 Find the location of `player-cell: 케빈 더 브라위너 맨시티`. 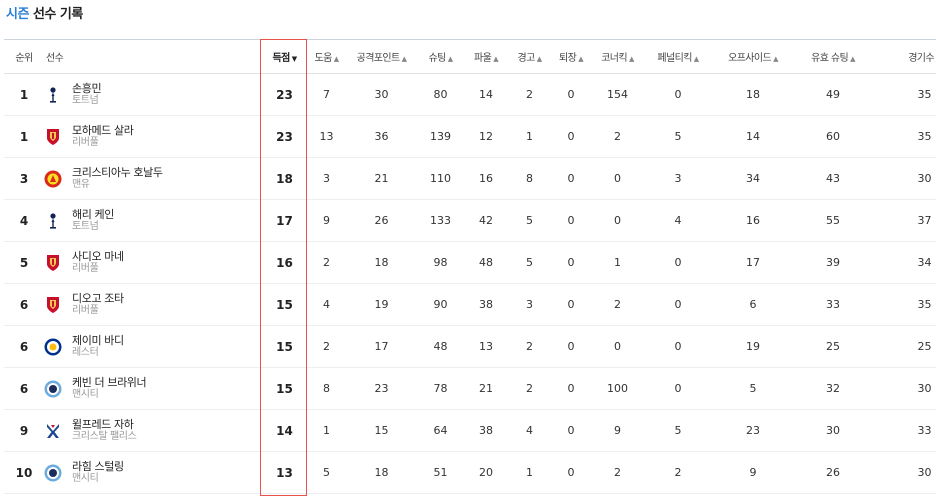

player-cell: 케빈 더 브라위너 맨시티 is located at coordinates (152, 389).